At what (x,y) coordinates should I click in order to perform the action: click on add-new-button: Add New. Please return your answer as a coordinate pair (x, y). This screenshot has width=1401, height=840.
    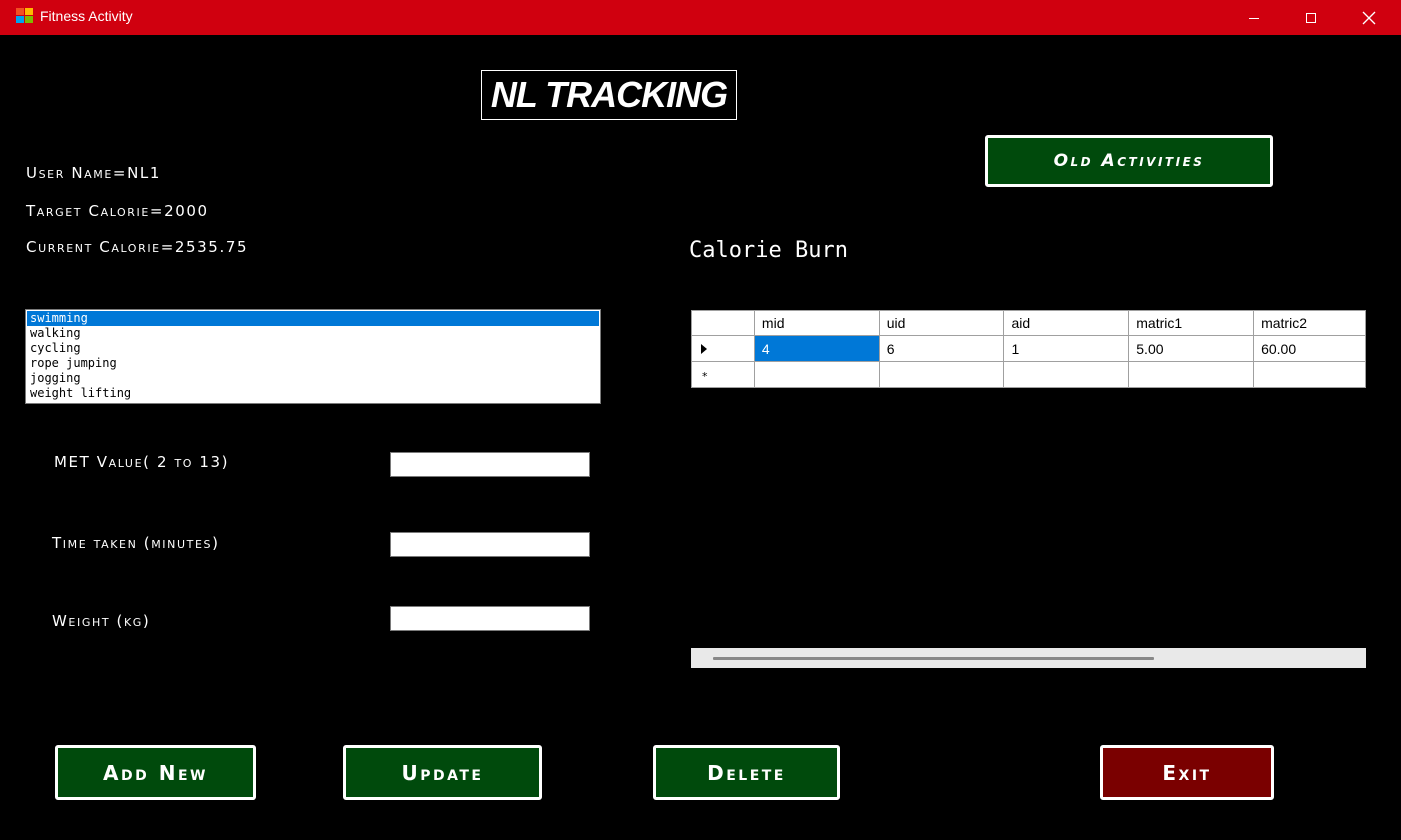
    Looking at the image, I should click on (155, 772).